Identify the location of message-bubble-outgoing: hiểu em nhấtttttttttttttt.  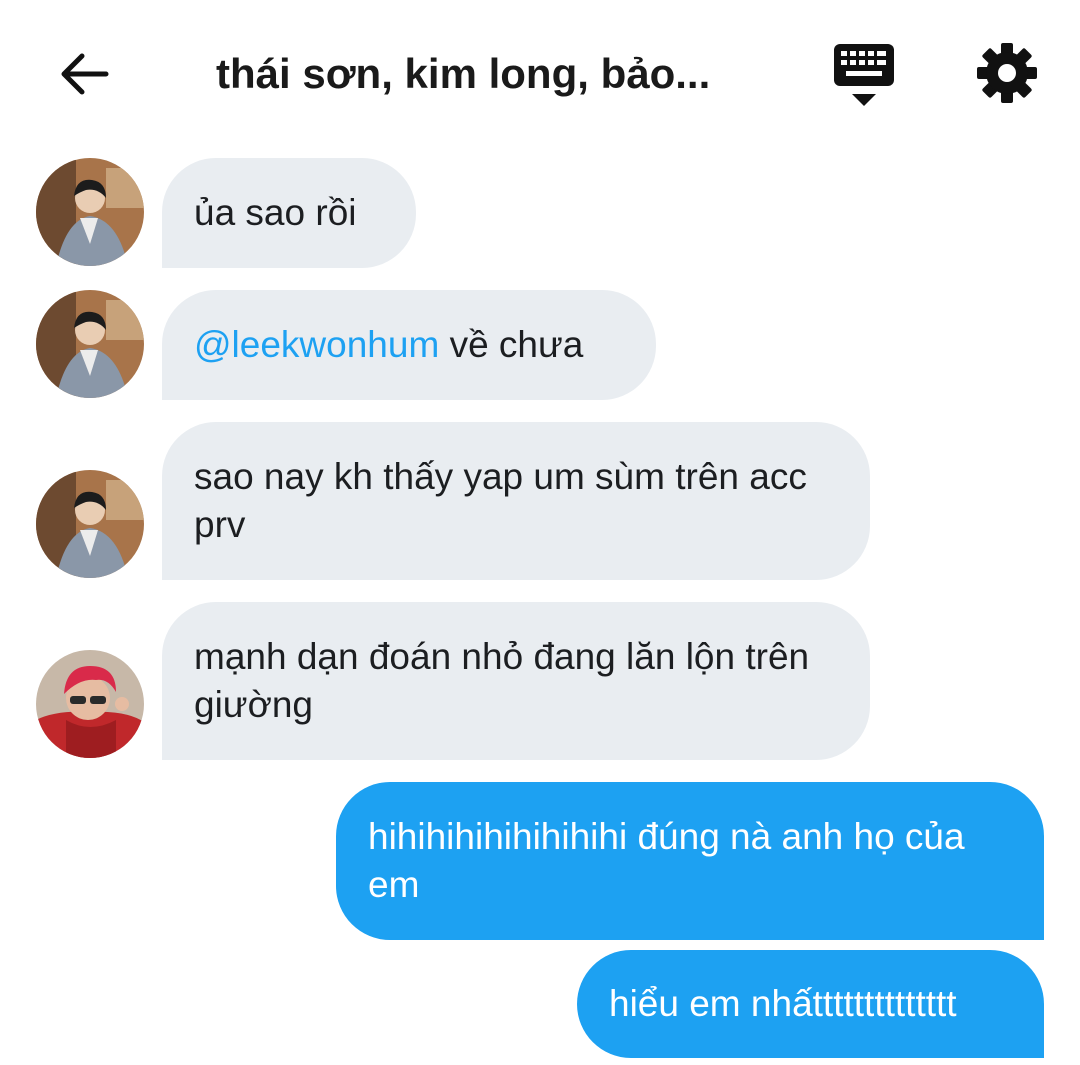
(810, 1004).